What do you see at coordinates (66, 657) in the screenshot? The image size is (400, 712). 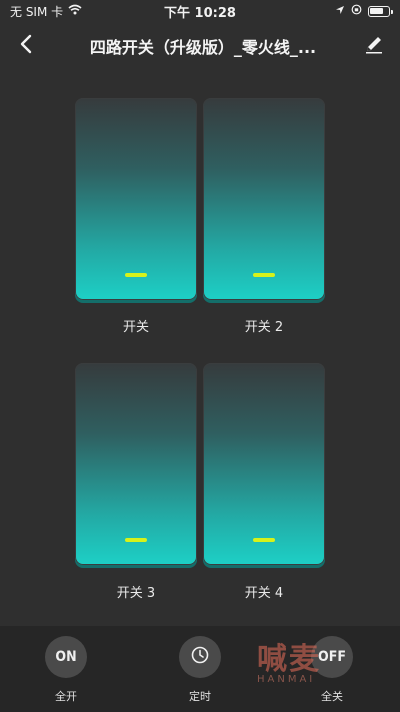 I see `all-on-button: ON` at bounding box center [66, 657].